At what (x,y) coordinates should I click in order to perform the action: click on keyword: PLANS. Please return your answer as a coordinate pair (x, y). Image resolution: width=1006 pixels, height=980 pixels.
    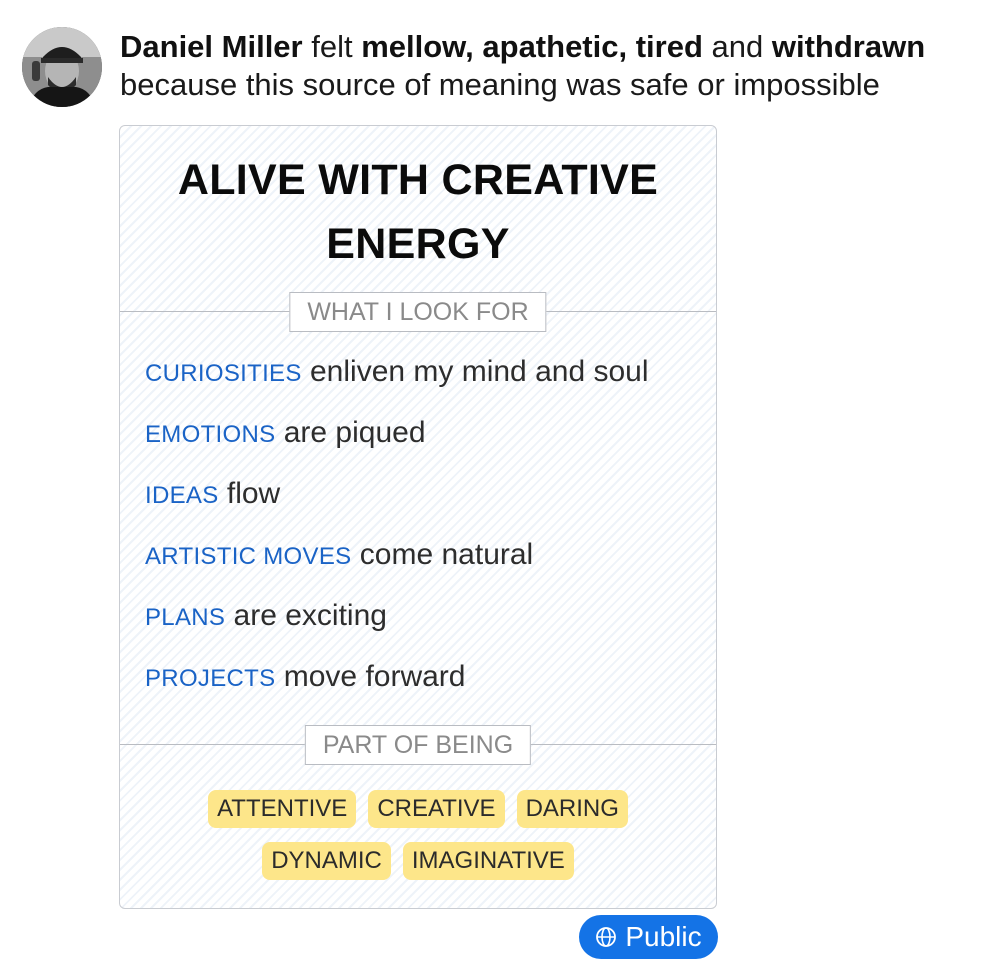
    Looking at the image, I should click on (185, 617).